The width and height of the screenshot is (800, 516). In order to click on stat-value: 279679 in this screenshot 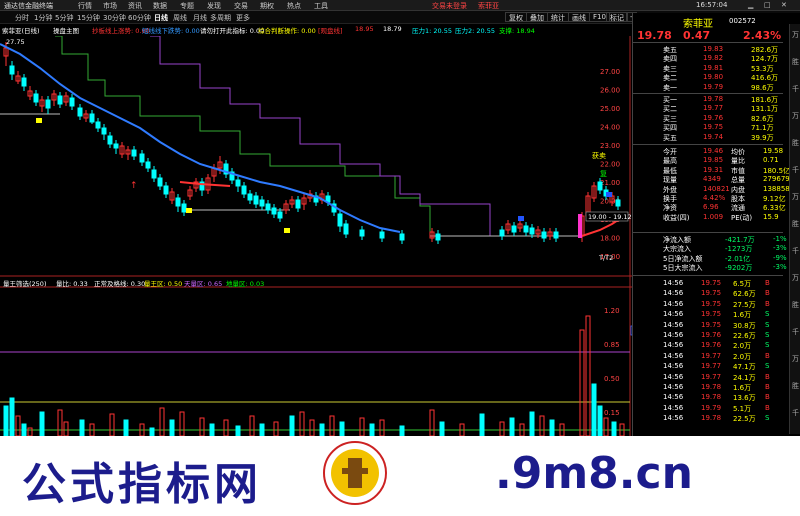, I will do `click(776, 179)`.